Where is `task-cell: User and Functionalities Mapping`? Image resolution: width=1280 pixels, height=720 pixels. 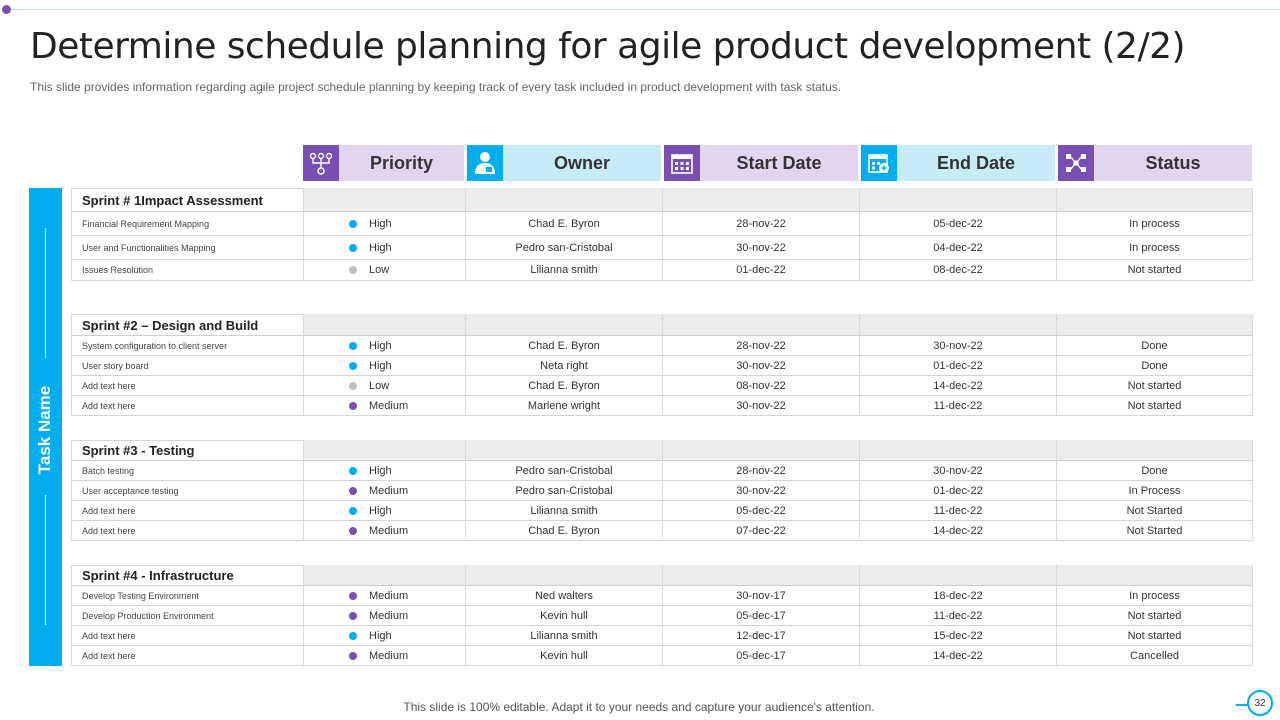
task-cell: User and Functionalities Mapping is located at coordinates (187, 248).